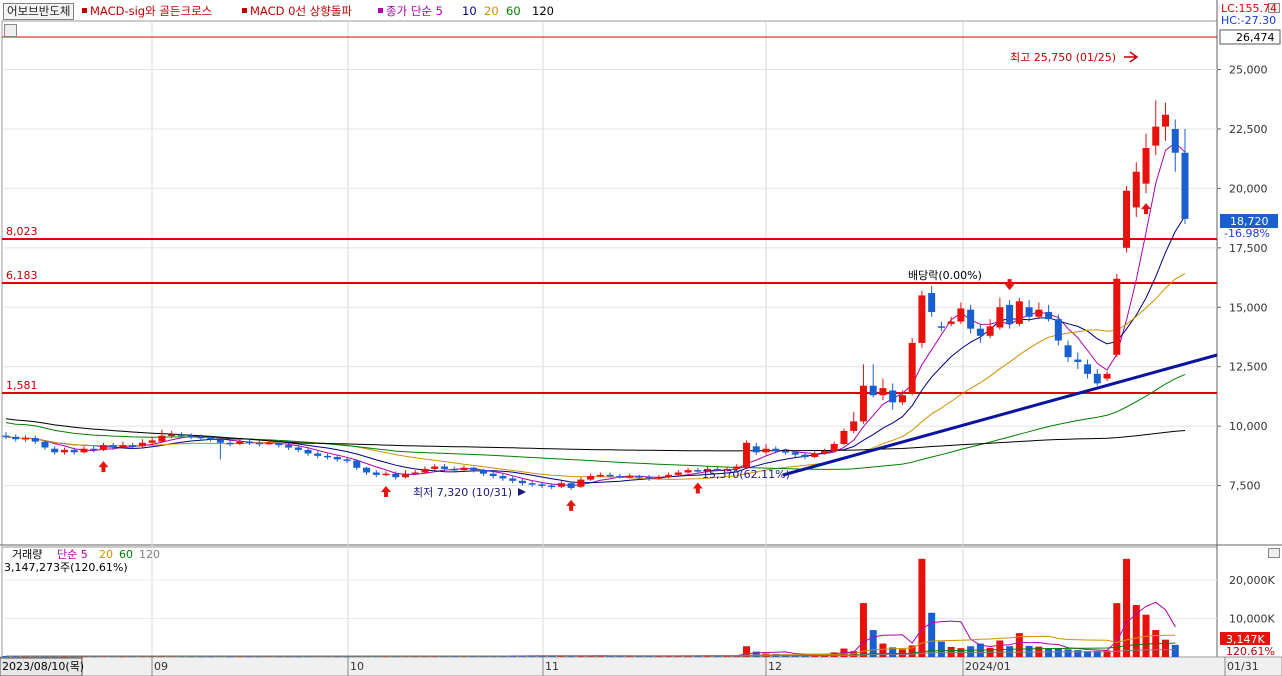  I want to click on start-date-label: 2023/08/10(목), so click(43, 666).